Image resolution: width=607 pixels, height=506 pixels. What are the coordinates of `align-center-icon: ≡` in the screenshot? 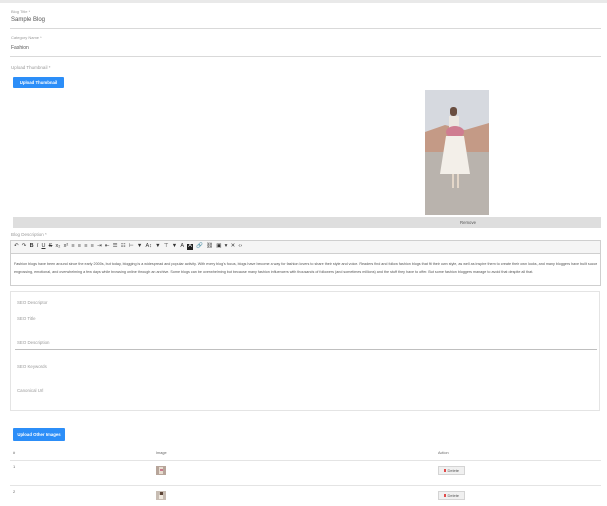 It's located at (79, 247).